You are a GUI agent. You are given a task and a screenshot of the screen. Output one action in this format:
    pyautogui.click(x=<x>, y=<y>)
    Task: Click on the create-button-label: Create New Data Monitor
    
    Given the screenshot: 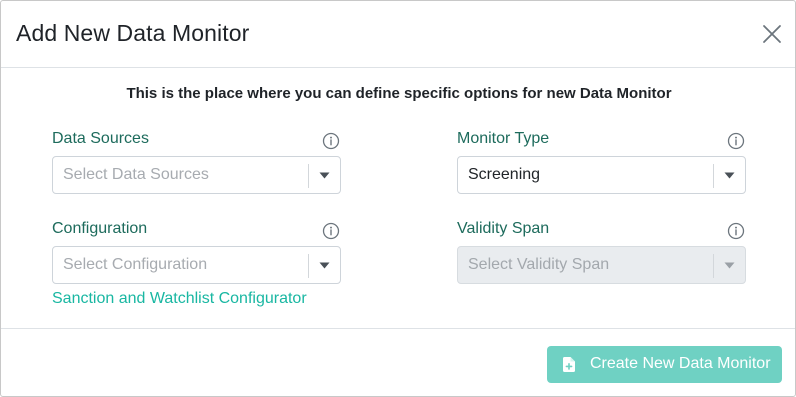 What is the action you would take?
    pyautogui.click(x=680, y=363)
    